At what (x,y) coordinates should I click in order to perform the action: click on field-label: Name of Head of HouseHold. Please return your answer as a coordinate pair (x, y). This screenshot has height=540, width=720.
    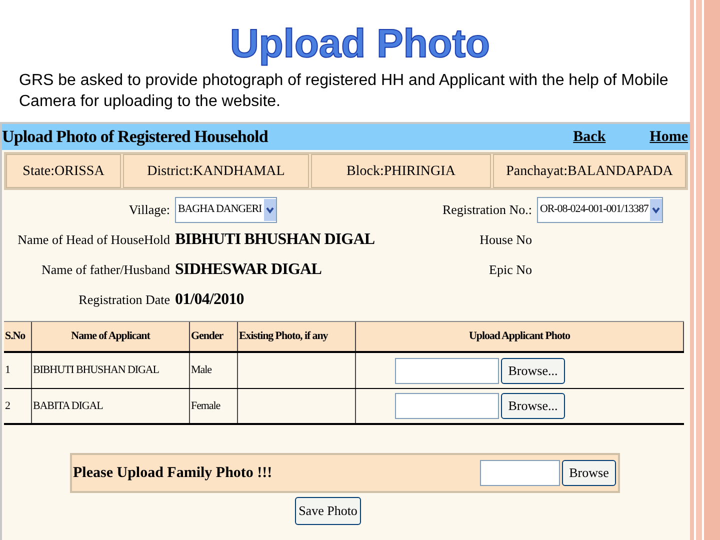
    Looking at the image, I should click on (93, 240).